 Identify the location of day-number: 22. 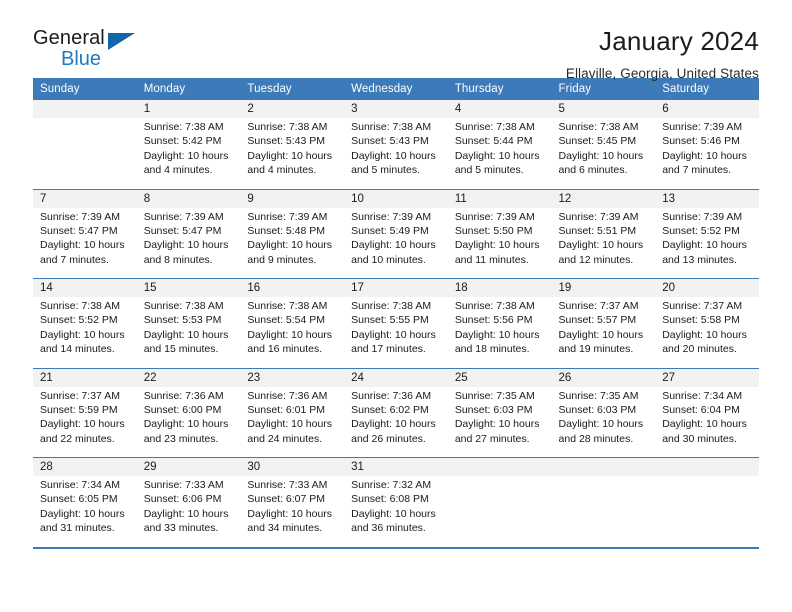
(188, 377).